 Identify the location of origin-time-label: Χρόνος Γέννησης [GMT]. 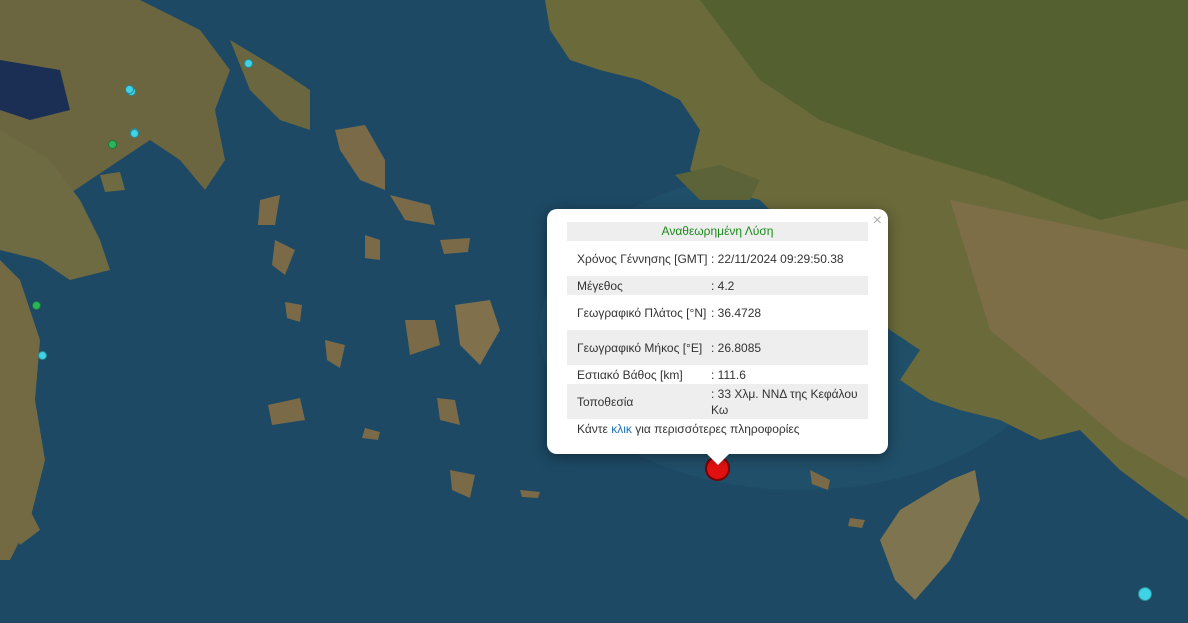
(642, 258).